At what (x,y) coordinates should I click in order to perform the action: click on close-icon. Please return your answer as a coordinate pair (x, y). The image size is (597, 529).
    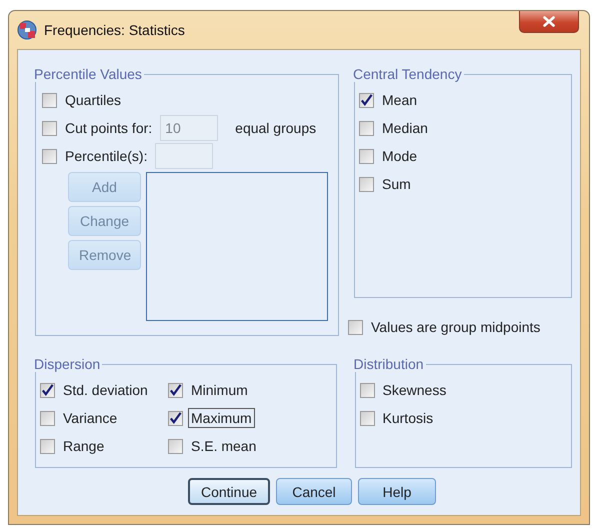
    Looking at the image, I should click on (549, 21).